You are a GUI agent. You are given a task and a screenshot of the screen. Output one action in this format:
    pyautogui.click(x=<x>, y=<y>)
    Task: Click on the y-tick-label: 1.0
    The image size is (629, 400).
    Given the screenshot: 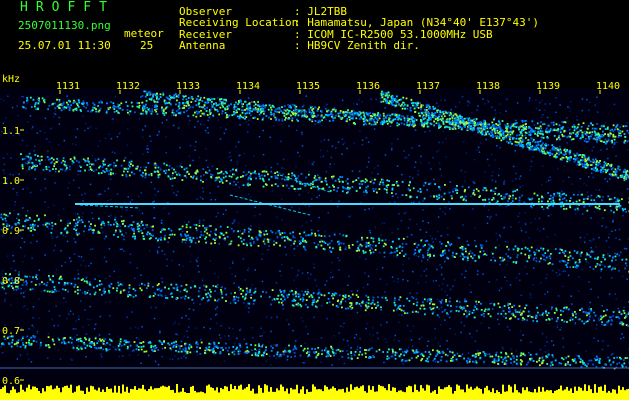 What is the action you would take?
    pyautogui.click(x=11, y=181)
    